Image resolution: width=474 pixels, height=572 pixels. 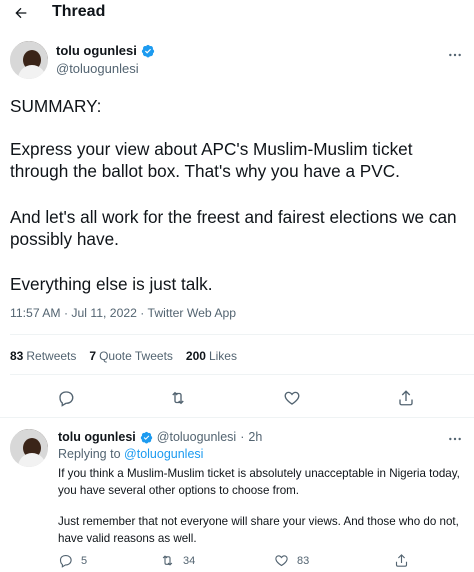 What do you see at coordinates (192, 313) in the screenshot?
I see `tweet-source: Twitter Web App` at bounding box center [192, 313].